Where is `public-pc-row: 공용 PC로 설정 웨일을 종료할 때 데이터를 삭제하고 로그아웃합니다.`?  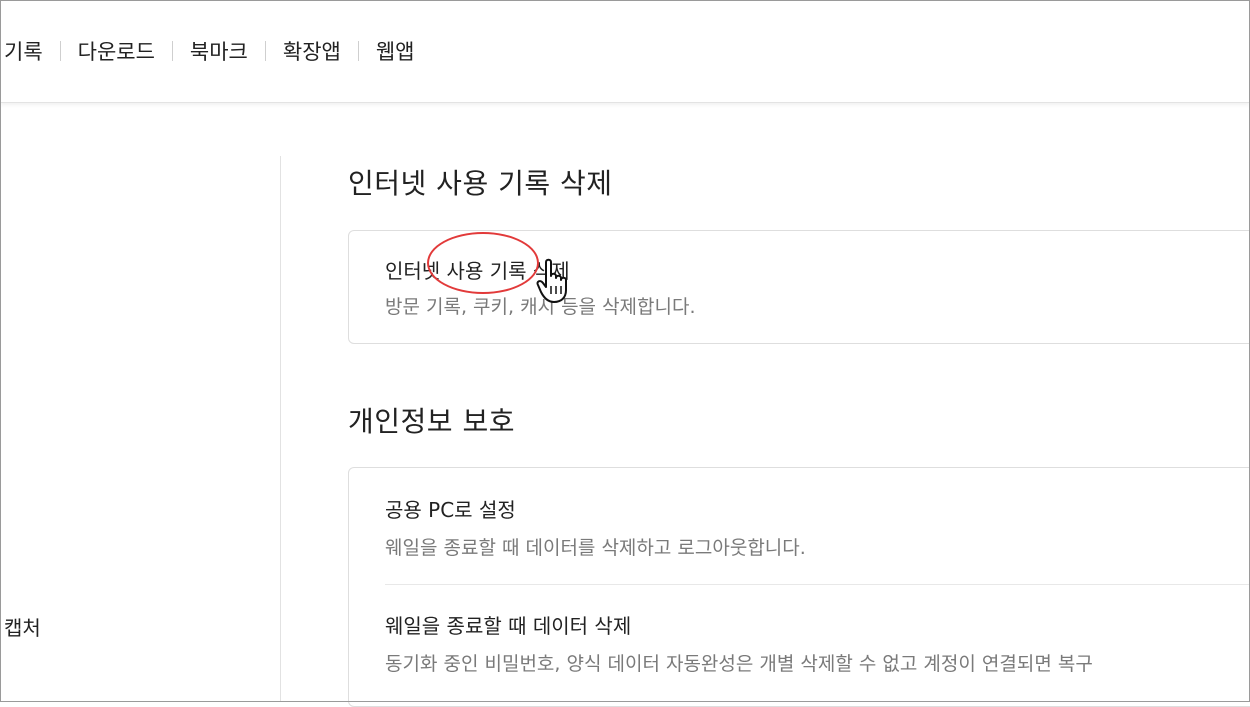
public-pc-row: 공용 PC로 설정 웨일을 종료할 때 데이터를 삭제하고 로그아웃합니다. is located at coordinates (595, 527).